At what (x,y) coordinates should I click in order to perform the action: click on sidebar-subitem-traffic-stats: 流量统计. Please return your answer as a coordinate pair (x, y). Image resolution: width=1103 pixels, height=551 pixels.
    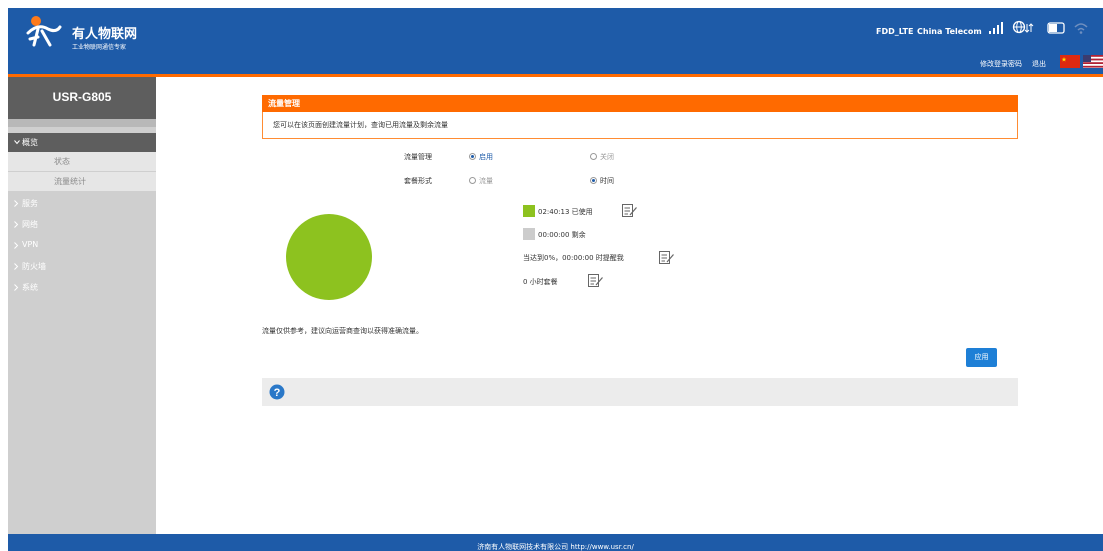
    Looking at the image, I should click on (82, 181).